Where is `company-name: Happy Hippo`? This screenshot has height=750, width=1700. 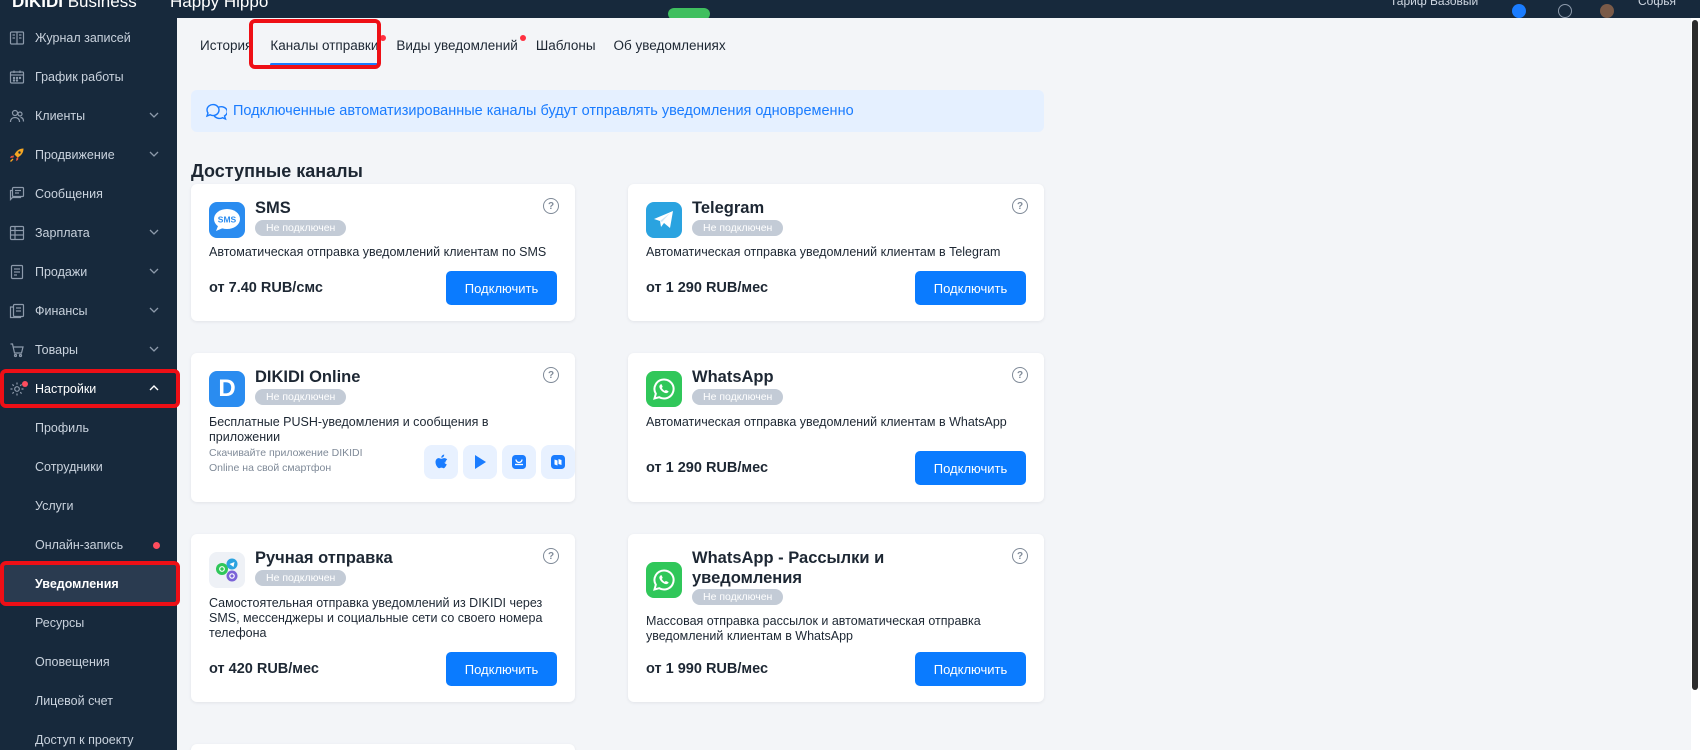
company-name: Happy Hippo is located at coordinates (219, 6).